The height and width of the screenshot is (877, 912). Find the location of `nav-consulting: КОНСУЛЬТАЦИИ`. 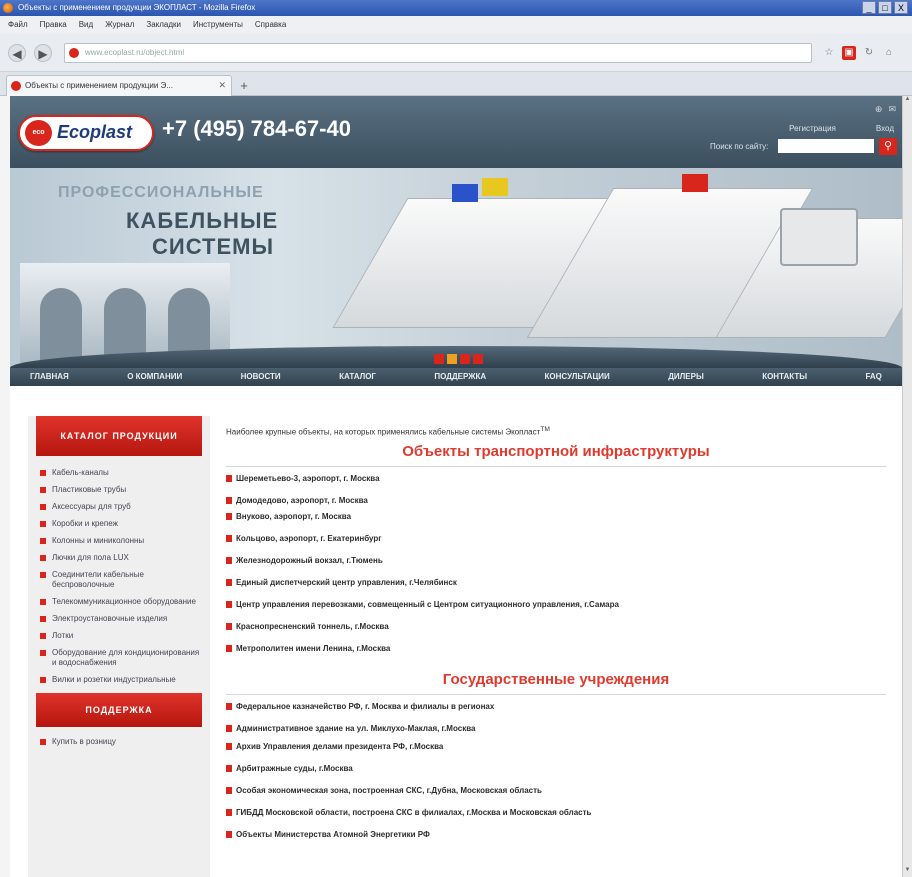

nav-consulting: КОНСУЛЬТАЦИИ is located at coordinates (577, 377).